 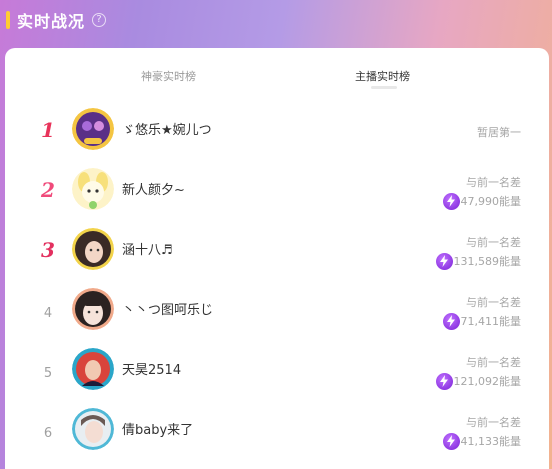 I want to click on anchor-name: 丶丶つ图呵乐じ, so click(x=167, y=308).